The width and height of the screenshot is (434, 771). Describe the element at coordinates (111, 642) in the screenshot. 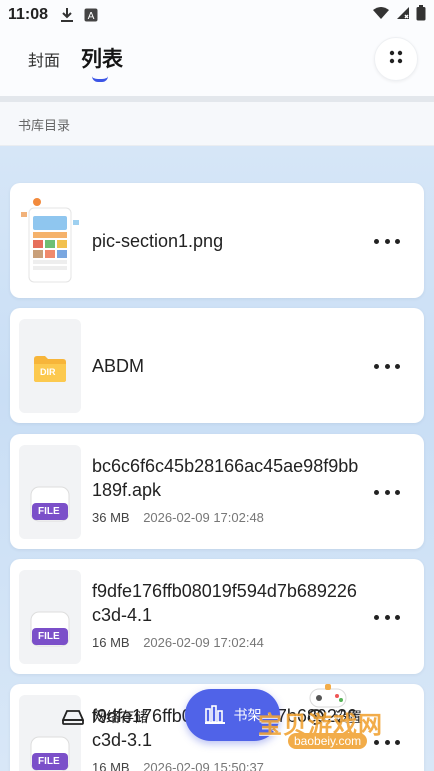

I see `file-size: 16 MB` at that location.